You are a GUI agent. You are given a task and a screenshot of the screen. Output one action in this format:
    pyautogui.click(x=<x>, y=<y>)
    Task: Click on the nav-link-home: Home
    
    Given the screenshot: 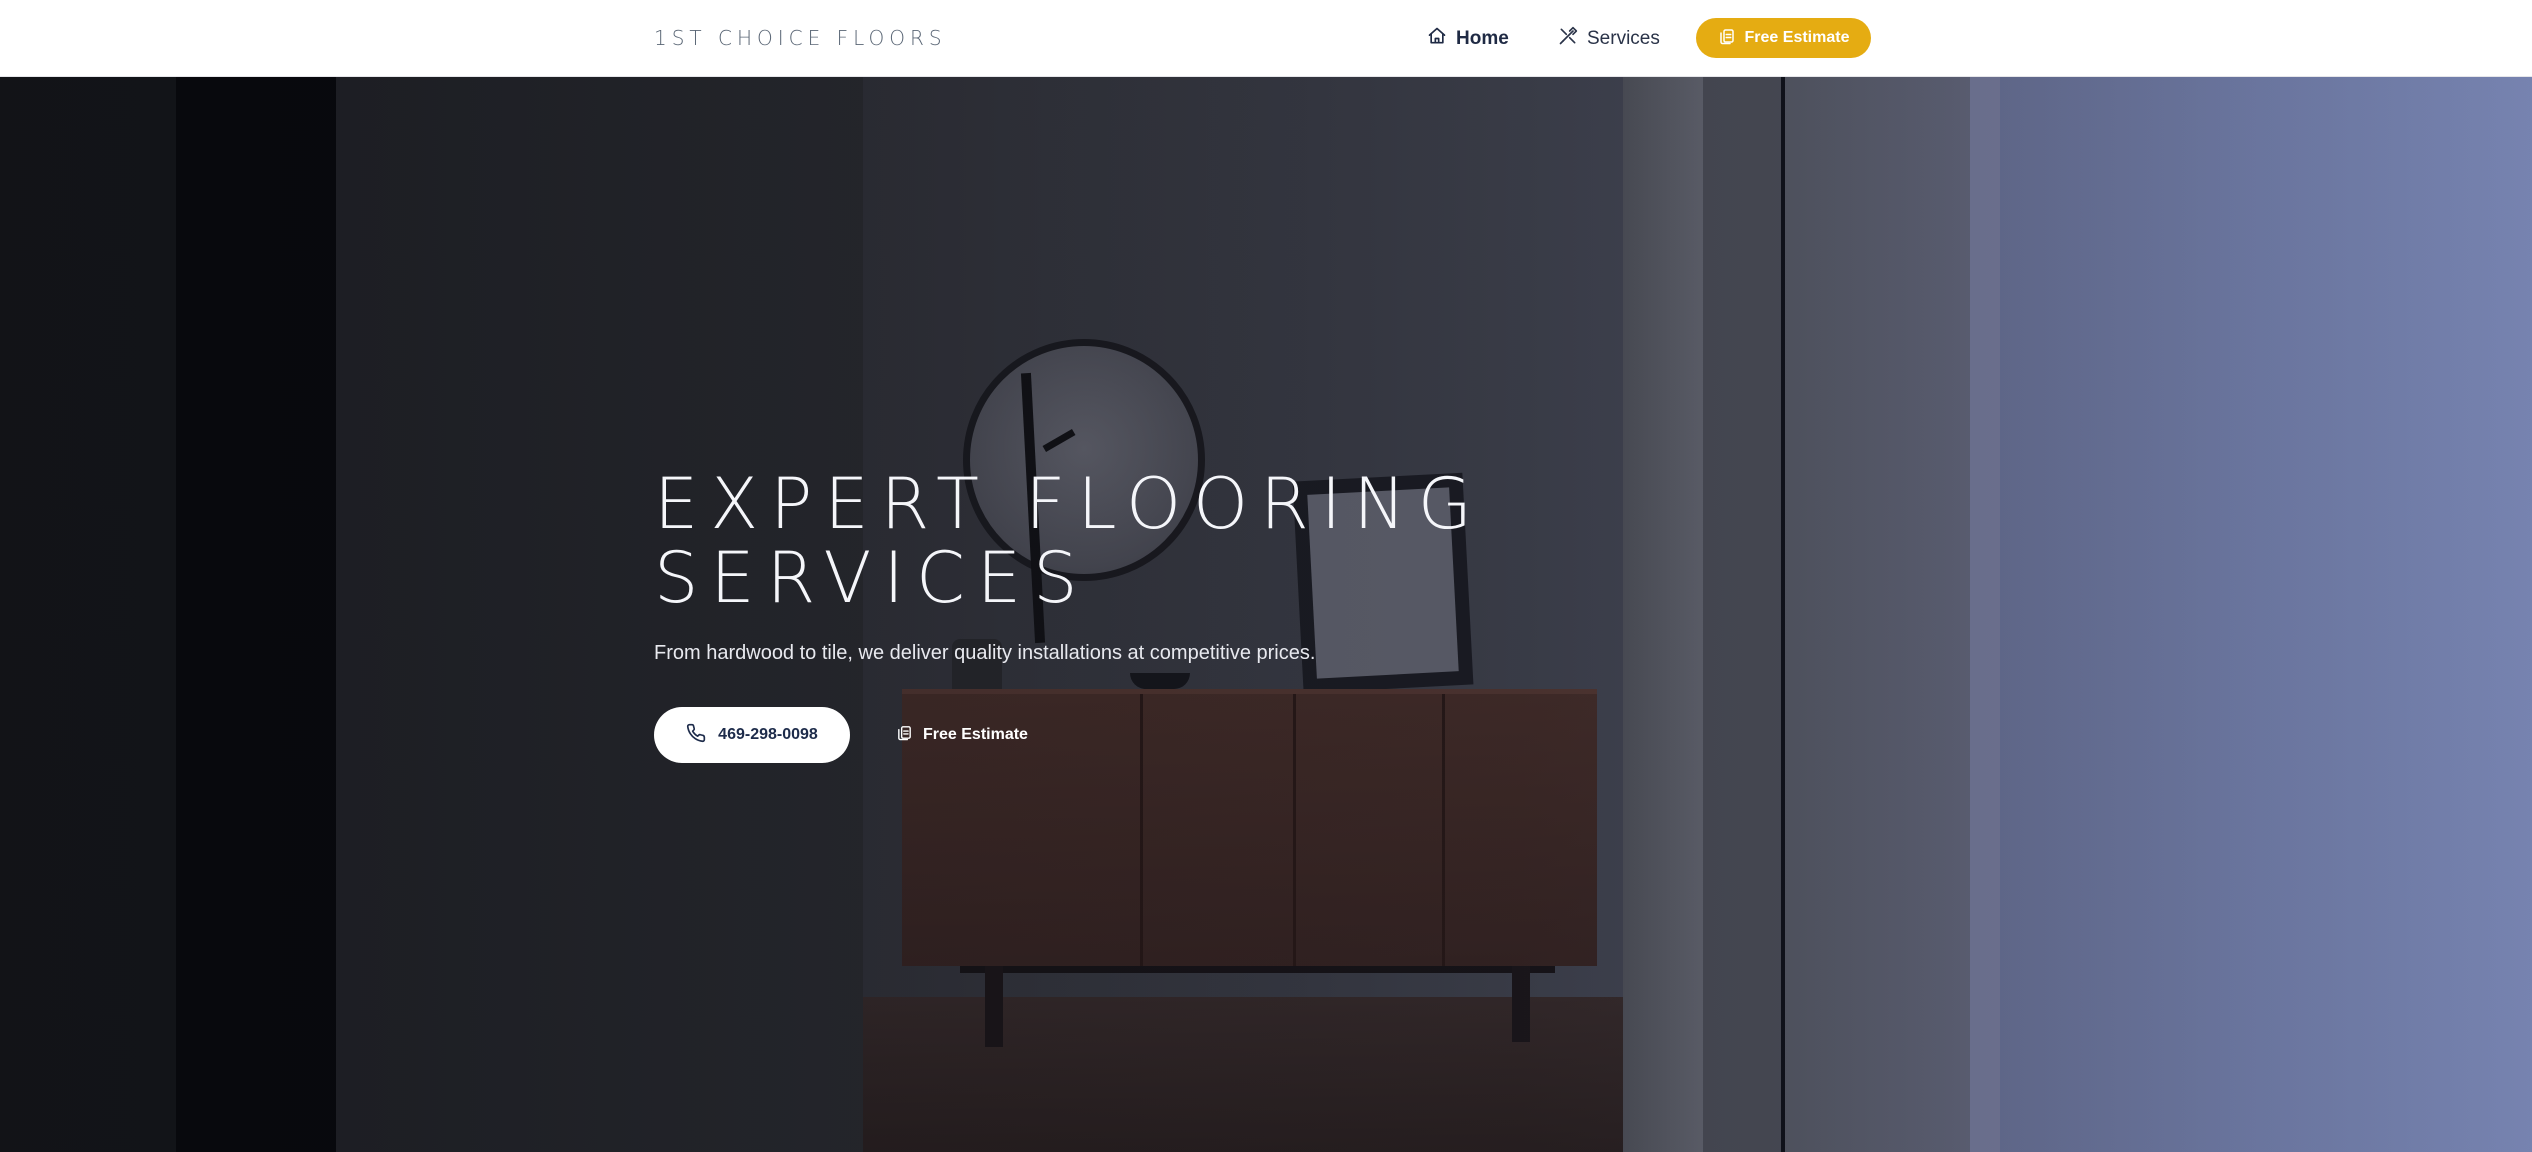 What is the action you would take?
    pyautogui.click(x=1468, y=39)
    